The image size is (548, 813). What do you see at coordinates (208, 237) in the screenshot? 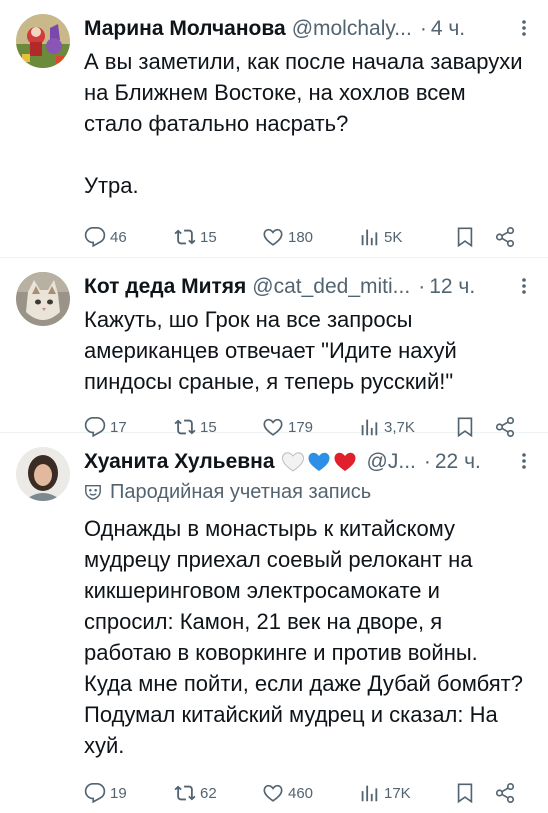
I see `retweet-count: 15` at bounding box center [208, 237].